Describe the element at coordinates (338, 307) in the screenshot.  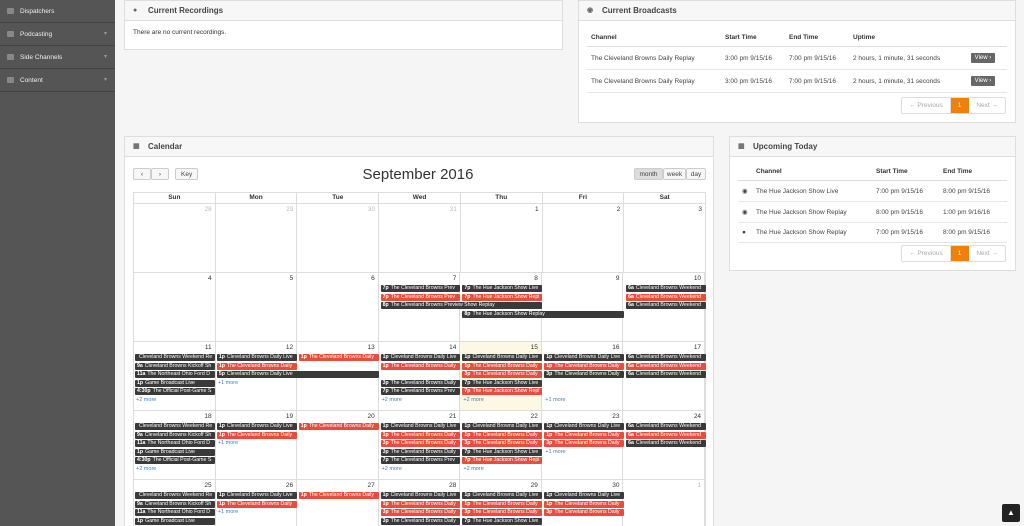
I see `calendar-day: 6` at that location.